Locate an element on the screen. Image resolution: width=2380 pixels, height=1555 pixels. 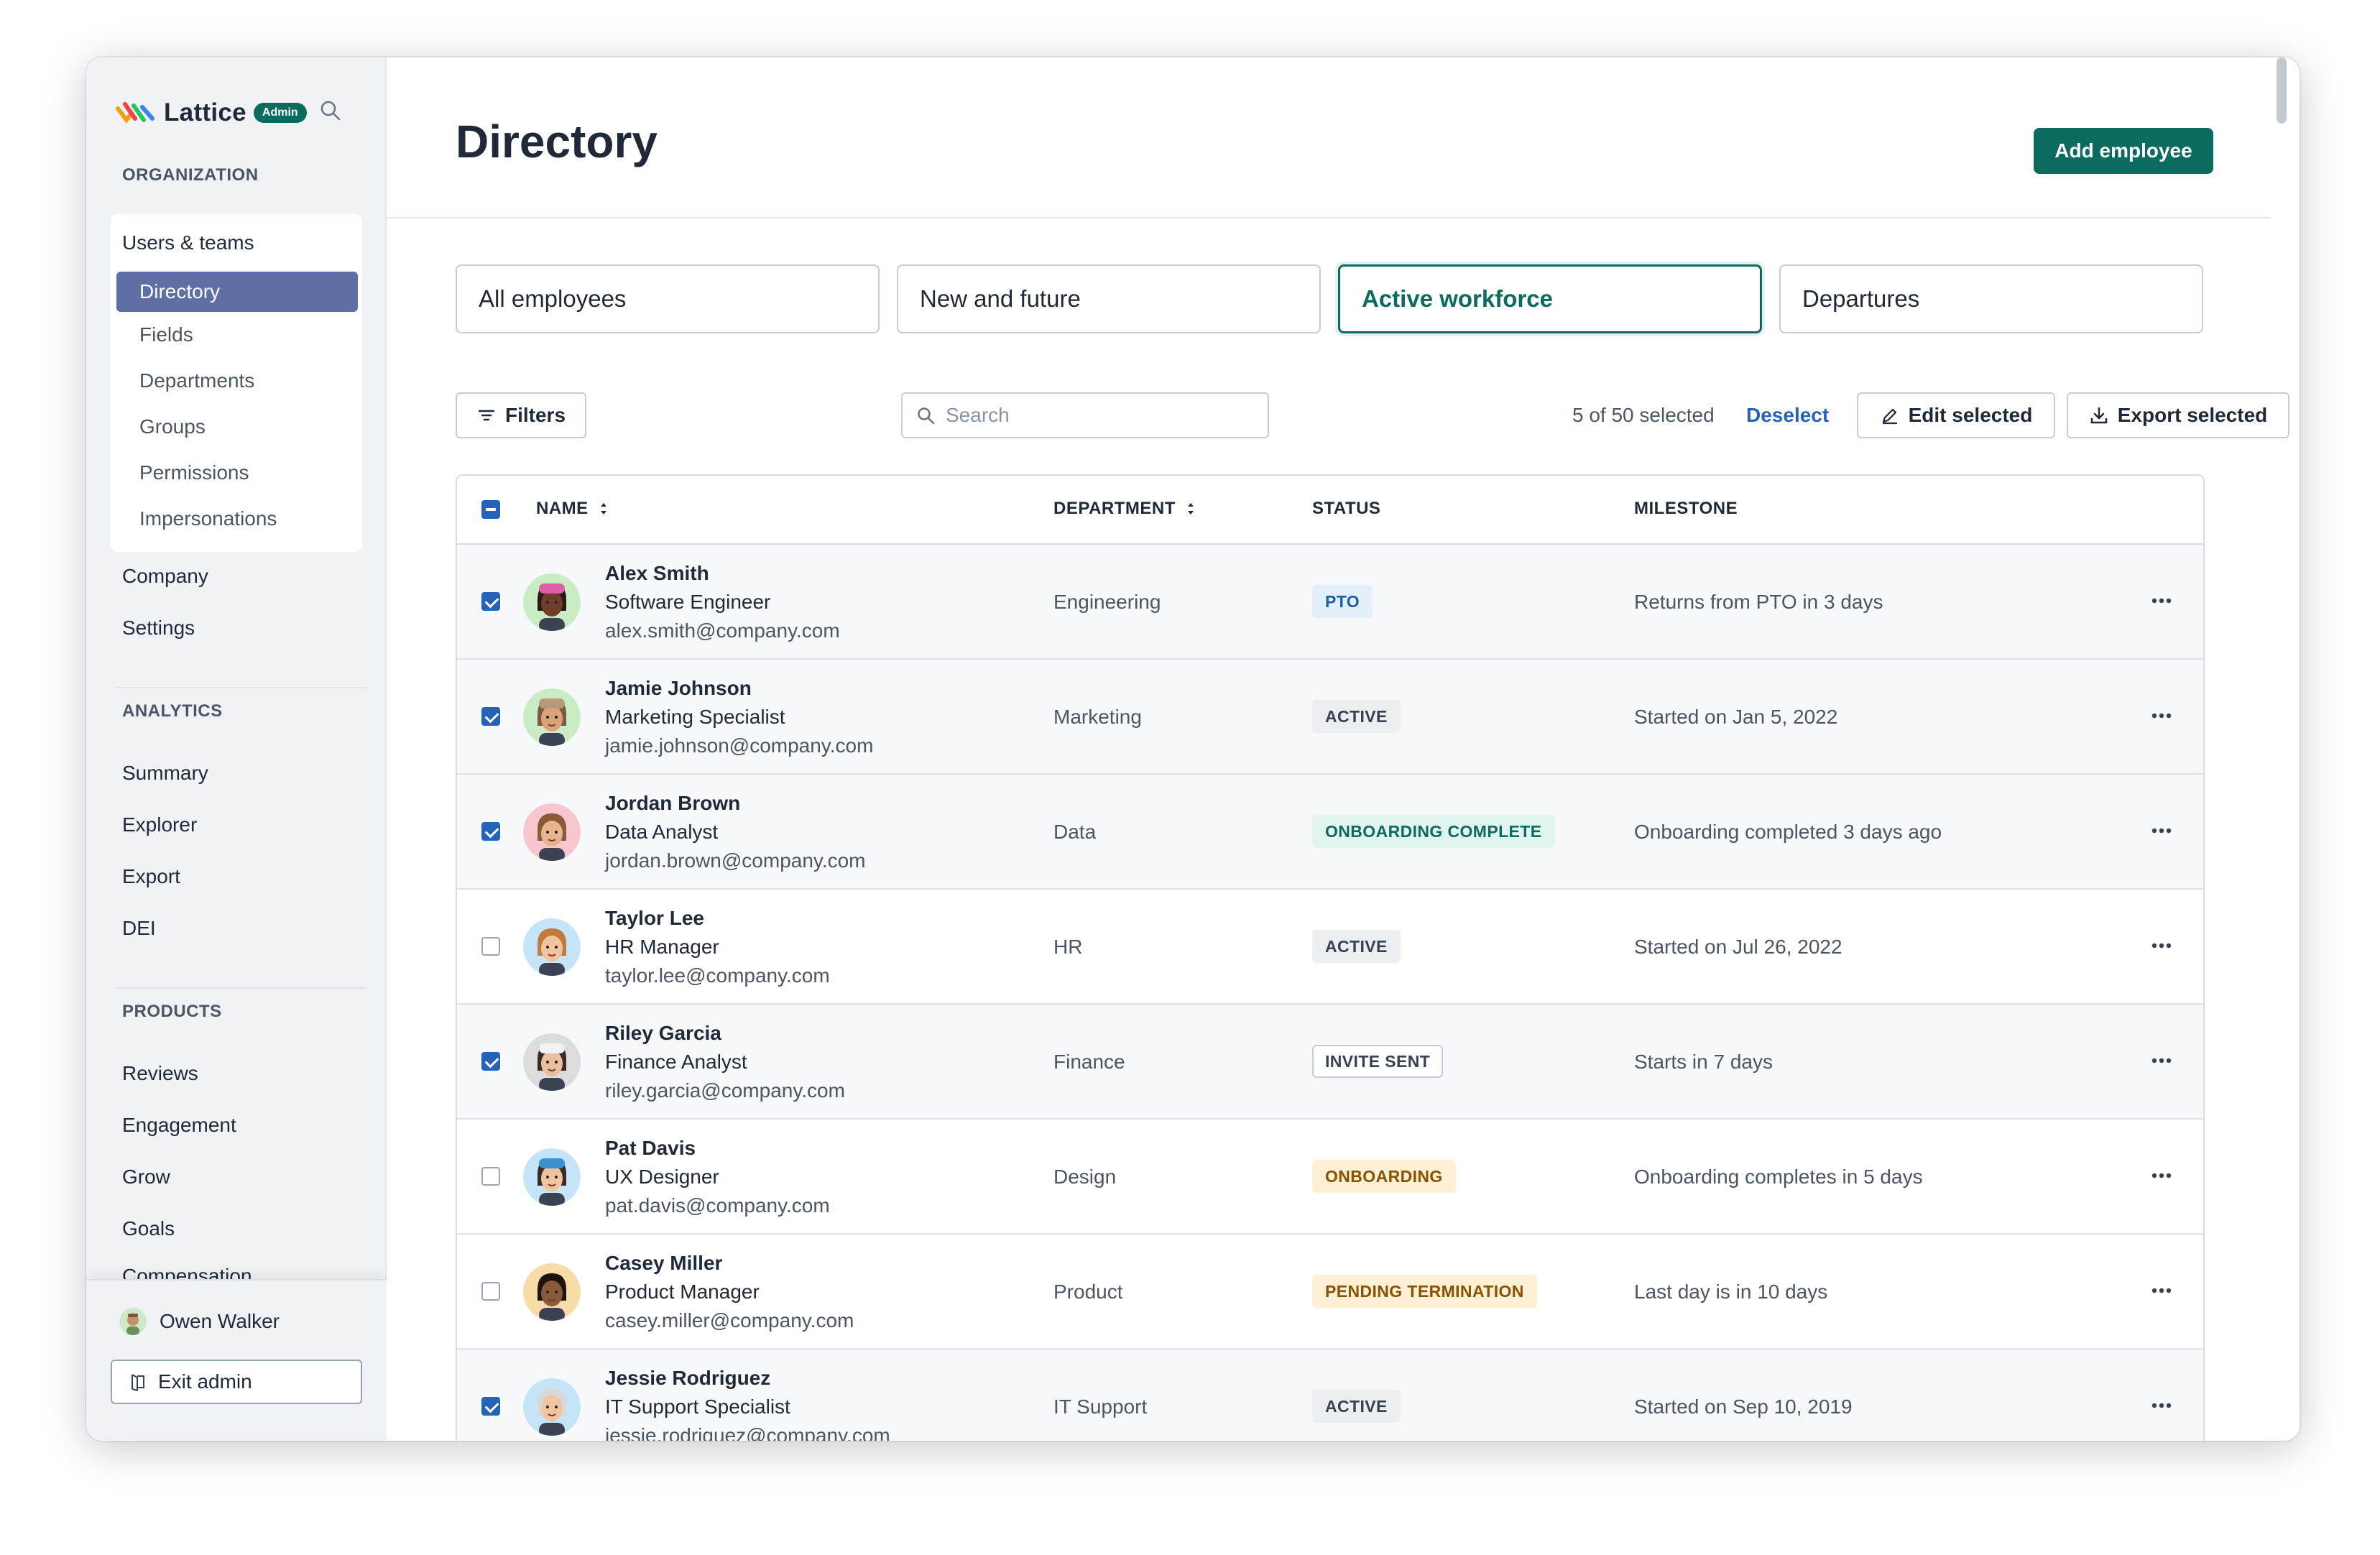
search-field is located at coordinates (1085, 415).